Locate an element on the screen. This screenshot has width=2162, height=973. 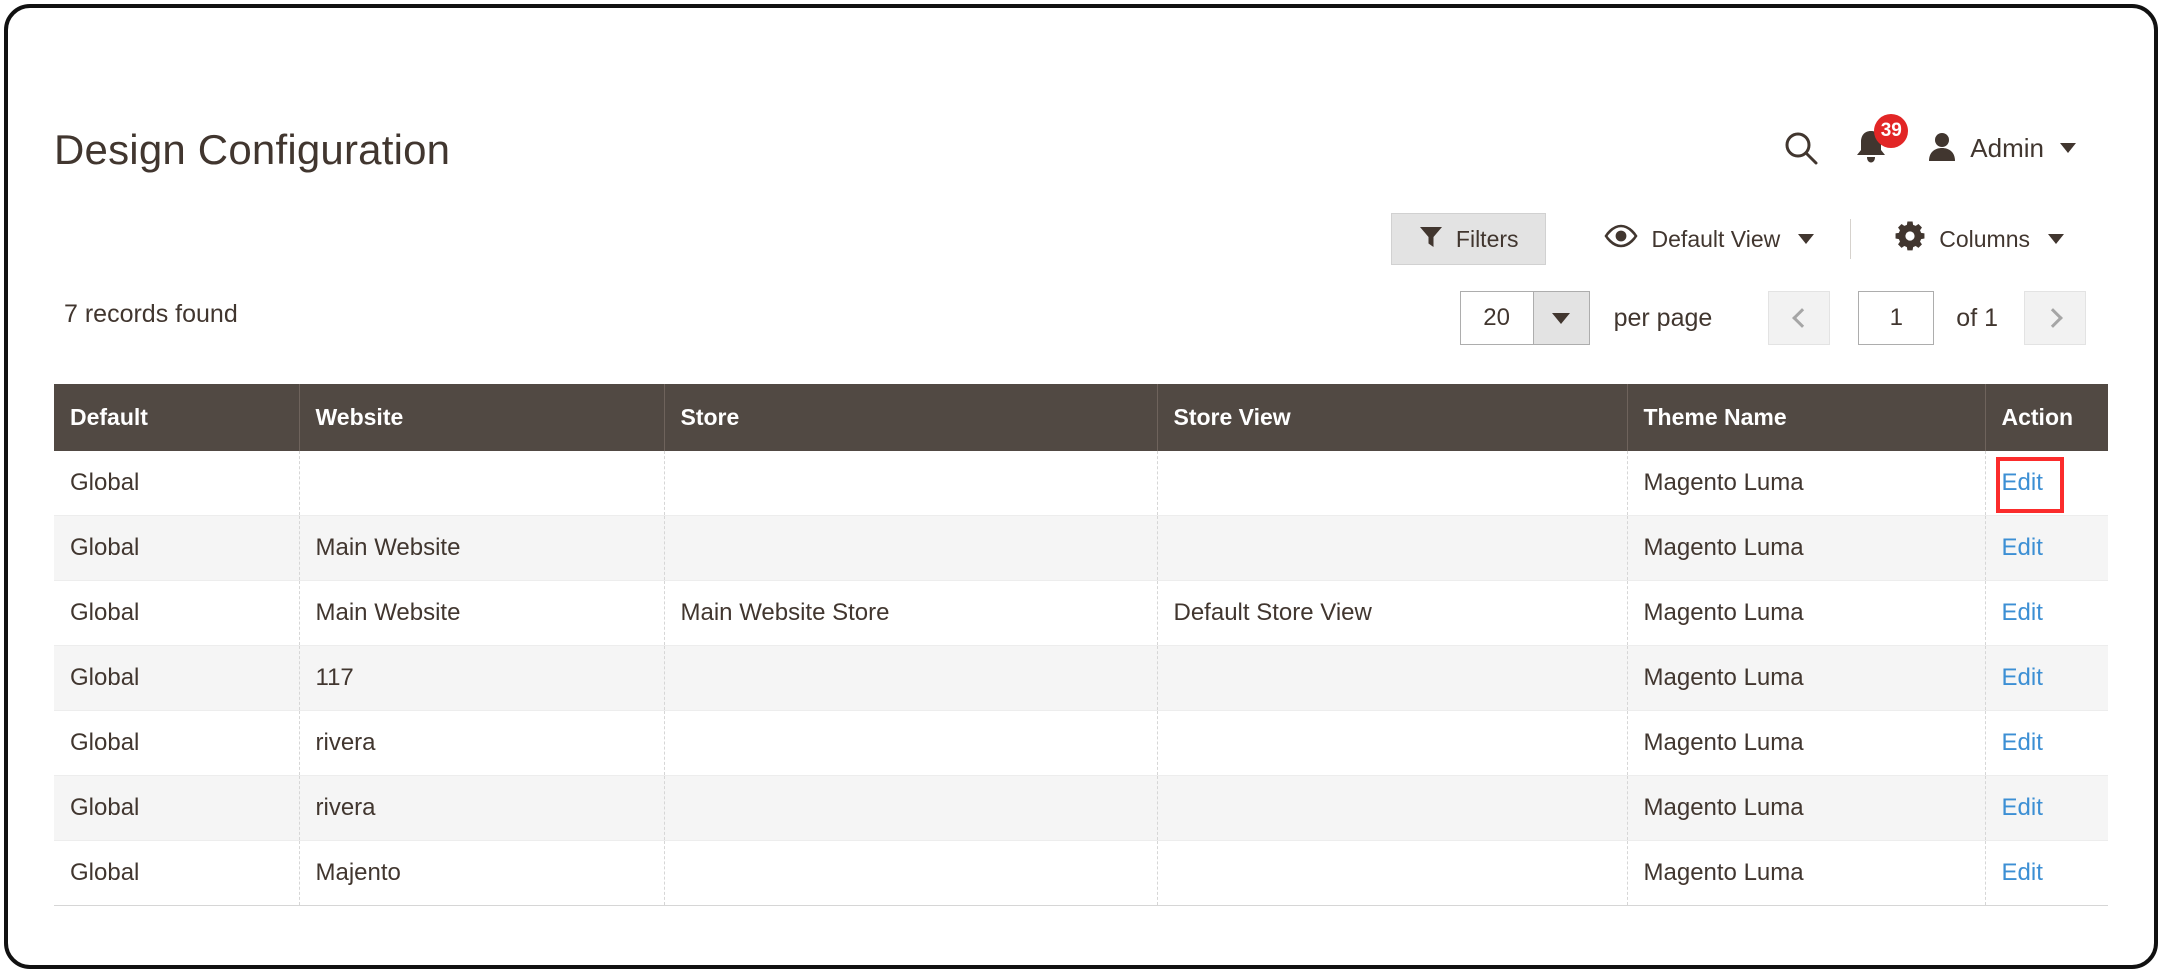
columns-control: Columns is located at coordinates (1979, 239).